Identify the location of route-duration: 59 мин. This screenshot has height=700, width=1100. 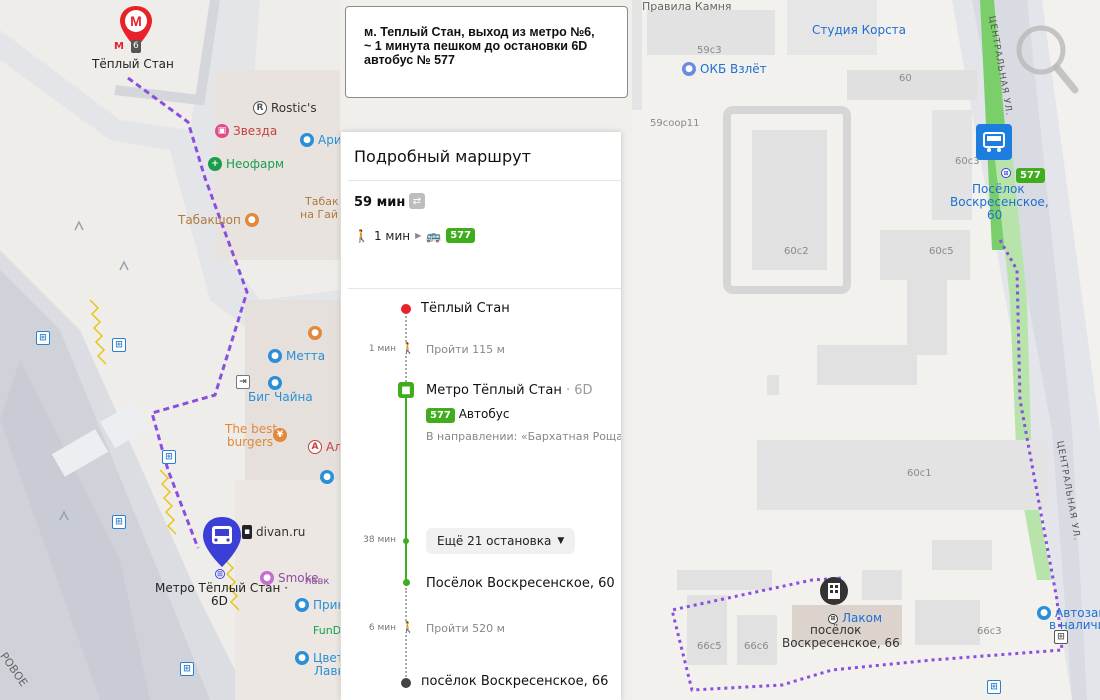
(380, 202).